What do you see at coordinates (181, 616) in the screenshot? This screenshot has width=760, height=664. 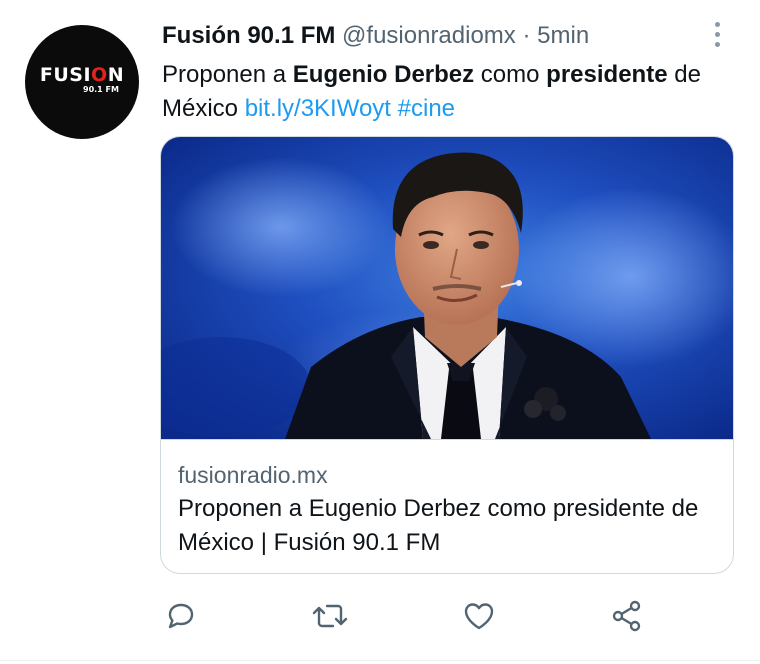 I see `reply-icon` at bounding box center [181, 616].